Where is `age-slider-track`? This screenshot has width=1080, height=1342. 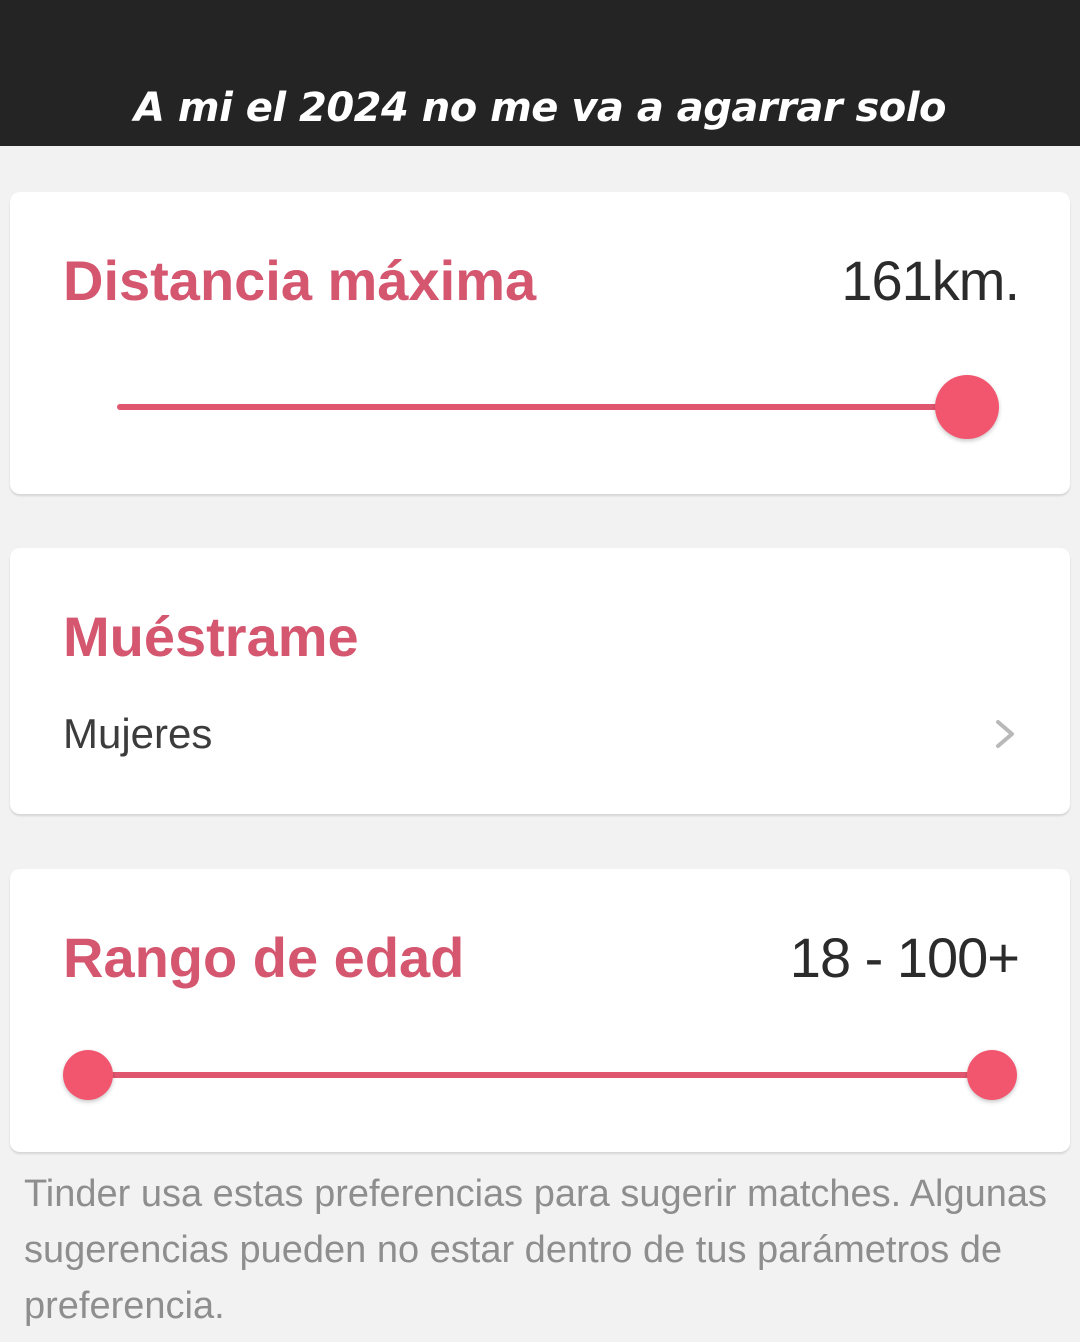
age-slider-track is located at coordinates (540, 1075).